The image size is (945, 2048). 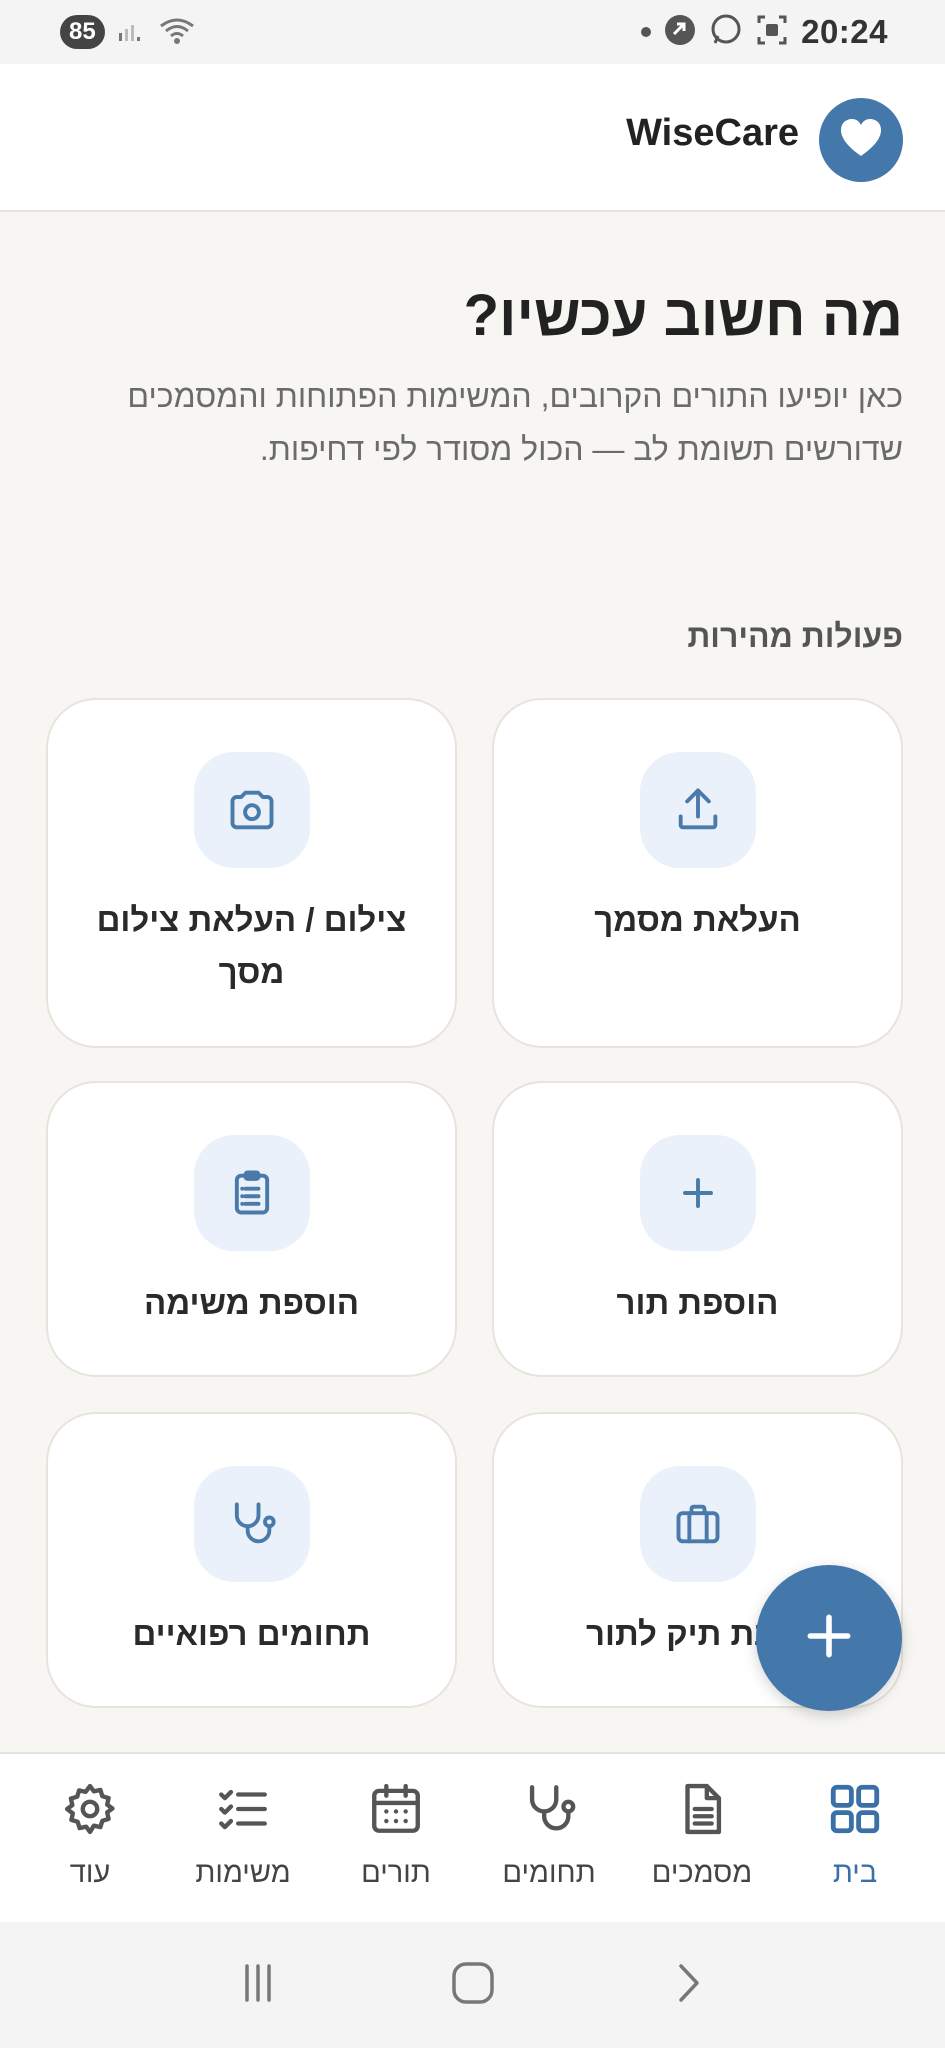 What do you see at coordinates (396, 1811) in the screenshot?
I see `calendar-icon` at bounding box center [396, 1811].